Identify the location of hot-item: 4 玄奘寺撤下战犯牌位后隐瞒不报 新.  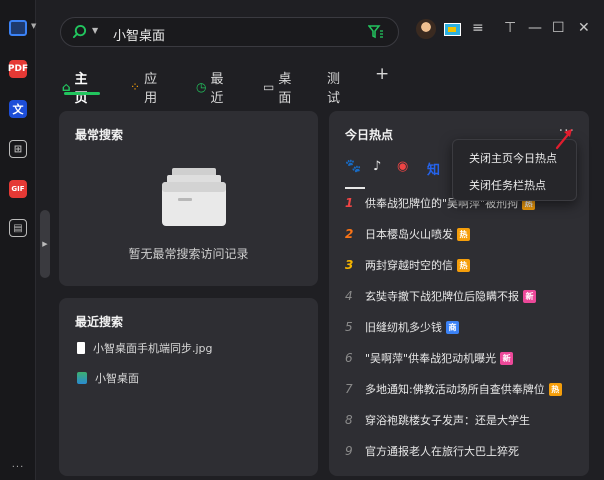
(440, 296).